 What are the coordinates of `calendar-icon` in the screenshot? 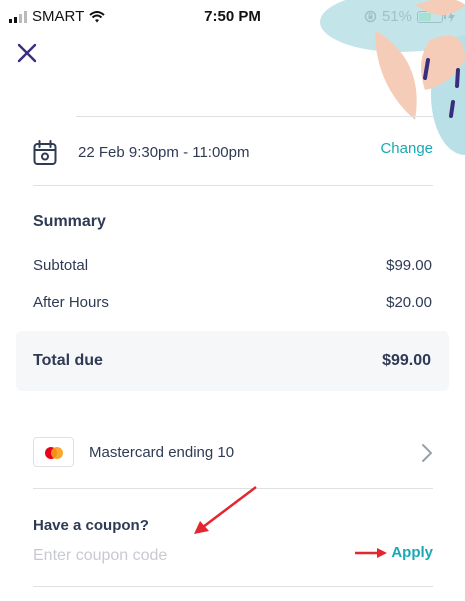 It's located at (45, 152).